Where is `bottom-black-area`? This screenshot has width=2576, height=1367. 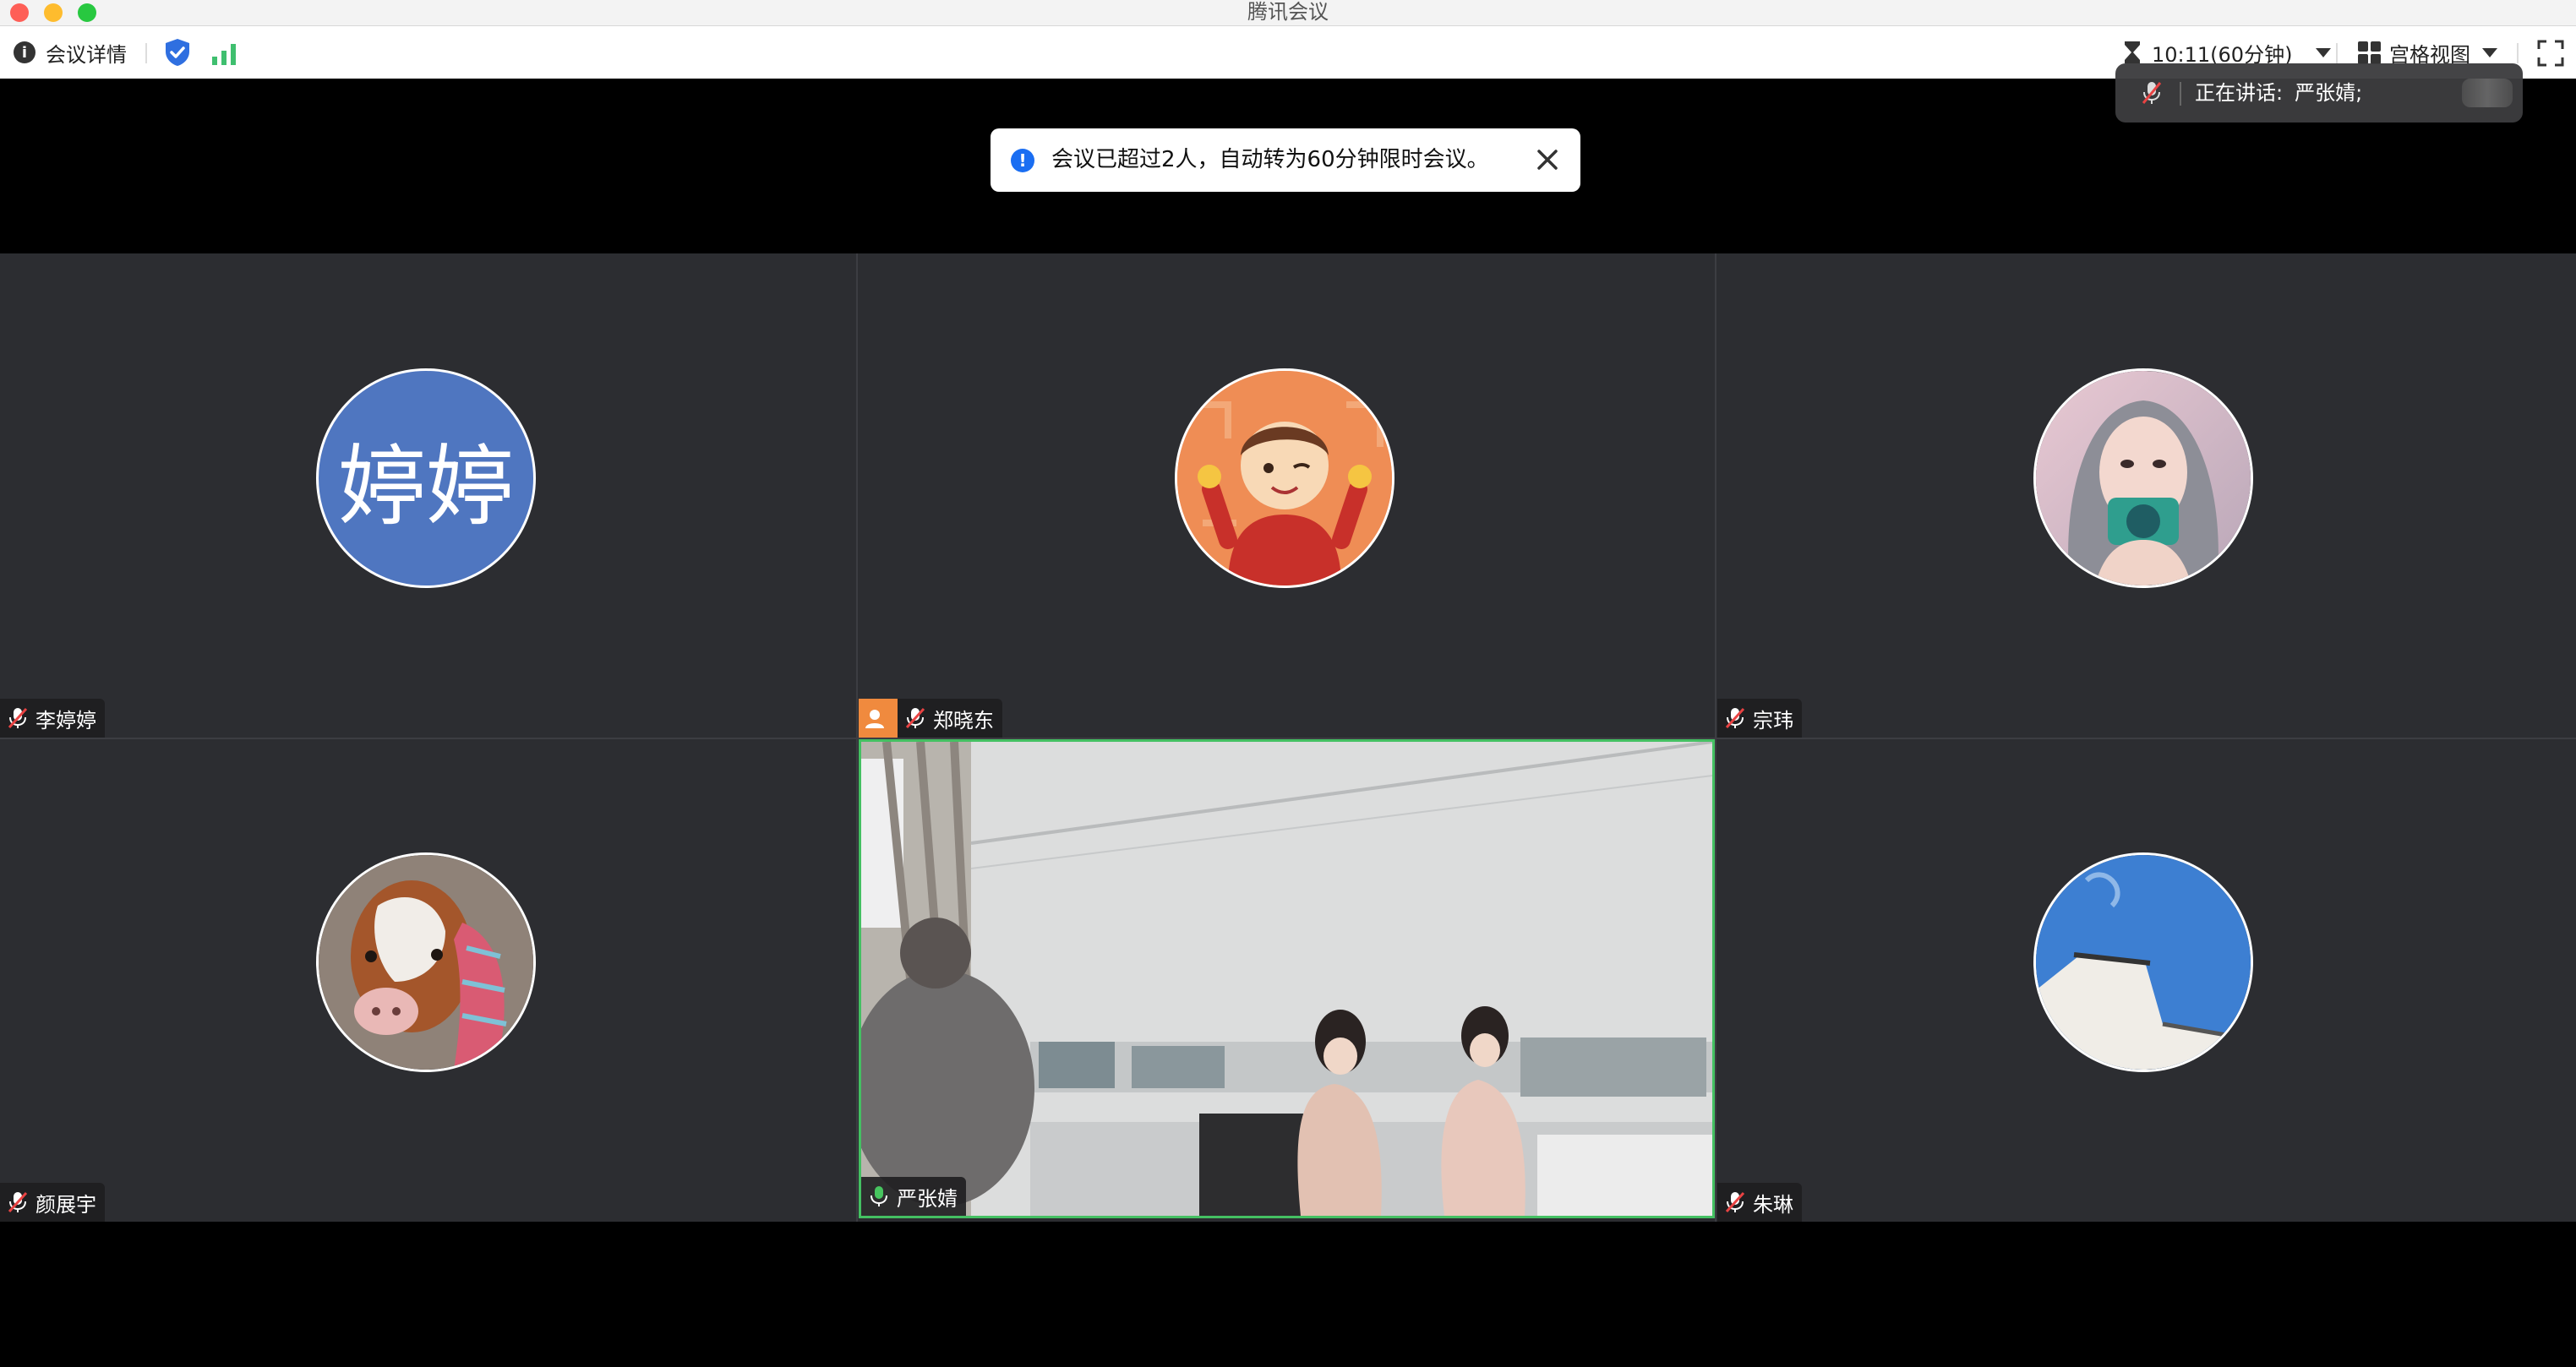 bottom-black-area is located at coordinates (1288, 1294).